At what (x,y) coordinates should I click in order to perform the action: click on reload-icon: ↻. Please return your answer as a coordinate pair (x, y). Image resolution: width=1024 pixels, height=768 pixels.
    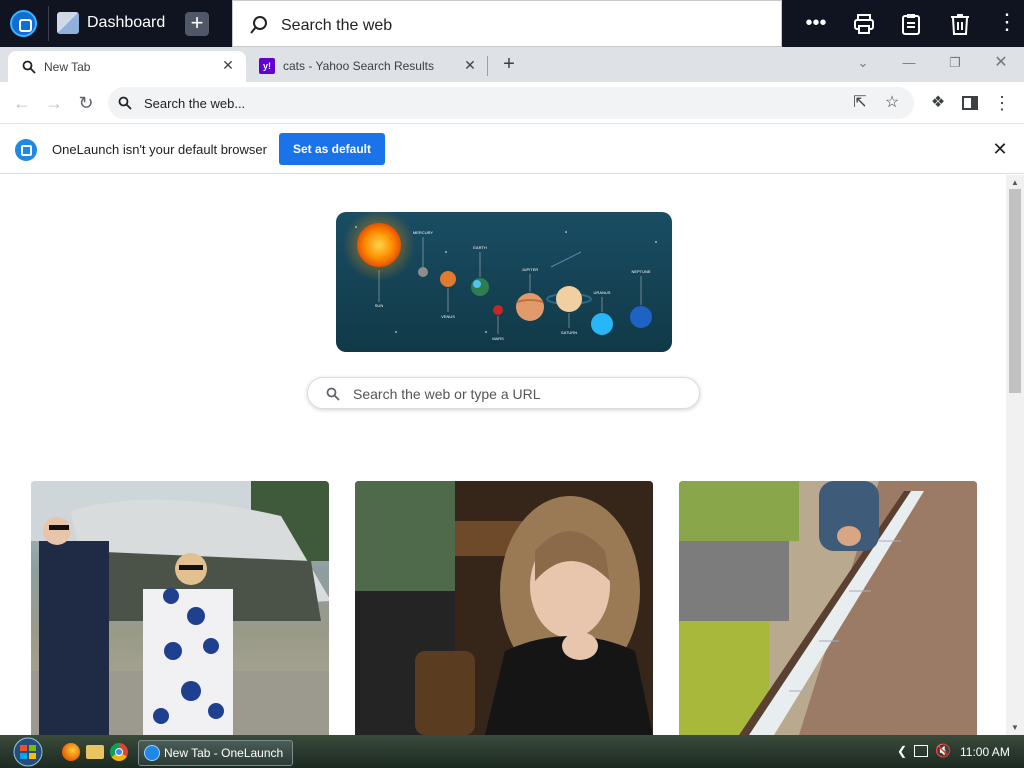
    Looking at the image, I should click on (86, 103).